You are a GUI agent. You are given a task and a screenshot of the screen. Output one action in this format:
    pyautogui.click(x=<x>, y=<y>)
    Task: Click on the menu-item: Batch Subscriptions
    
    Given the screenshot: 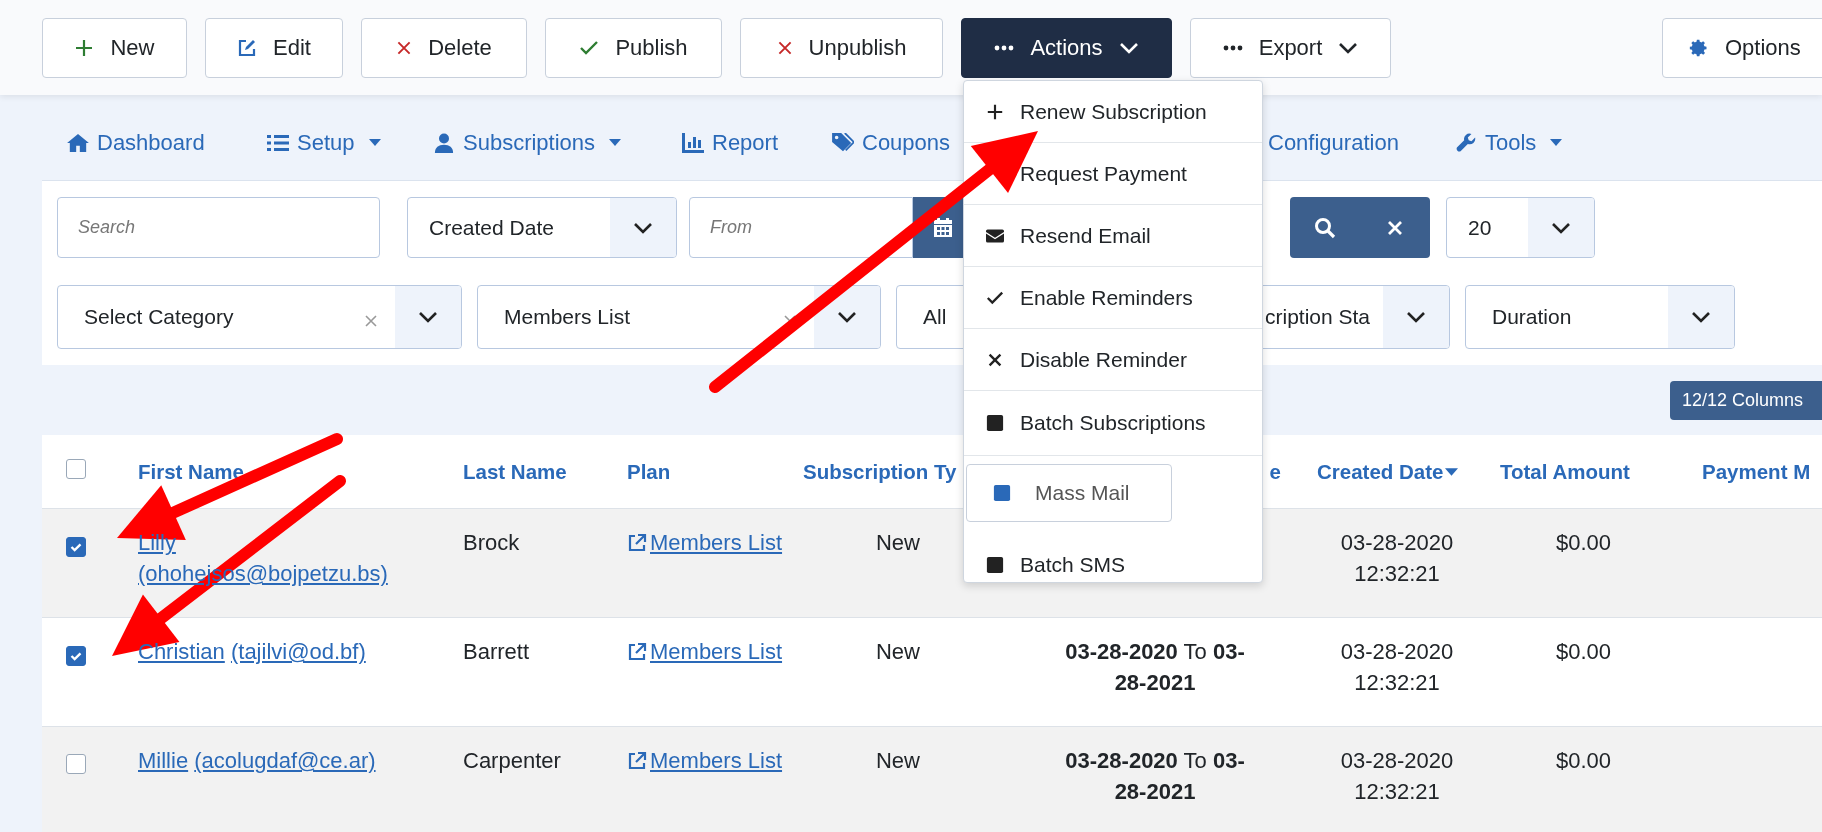 What is the action you would take?
    pyautogui.click(x=1113, y=423)
    